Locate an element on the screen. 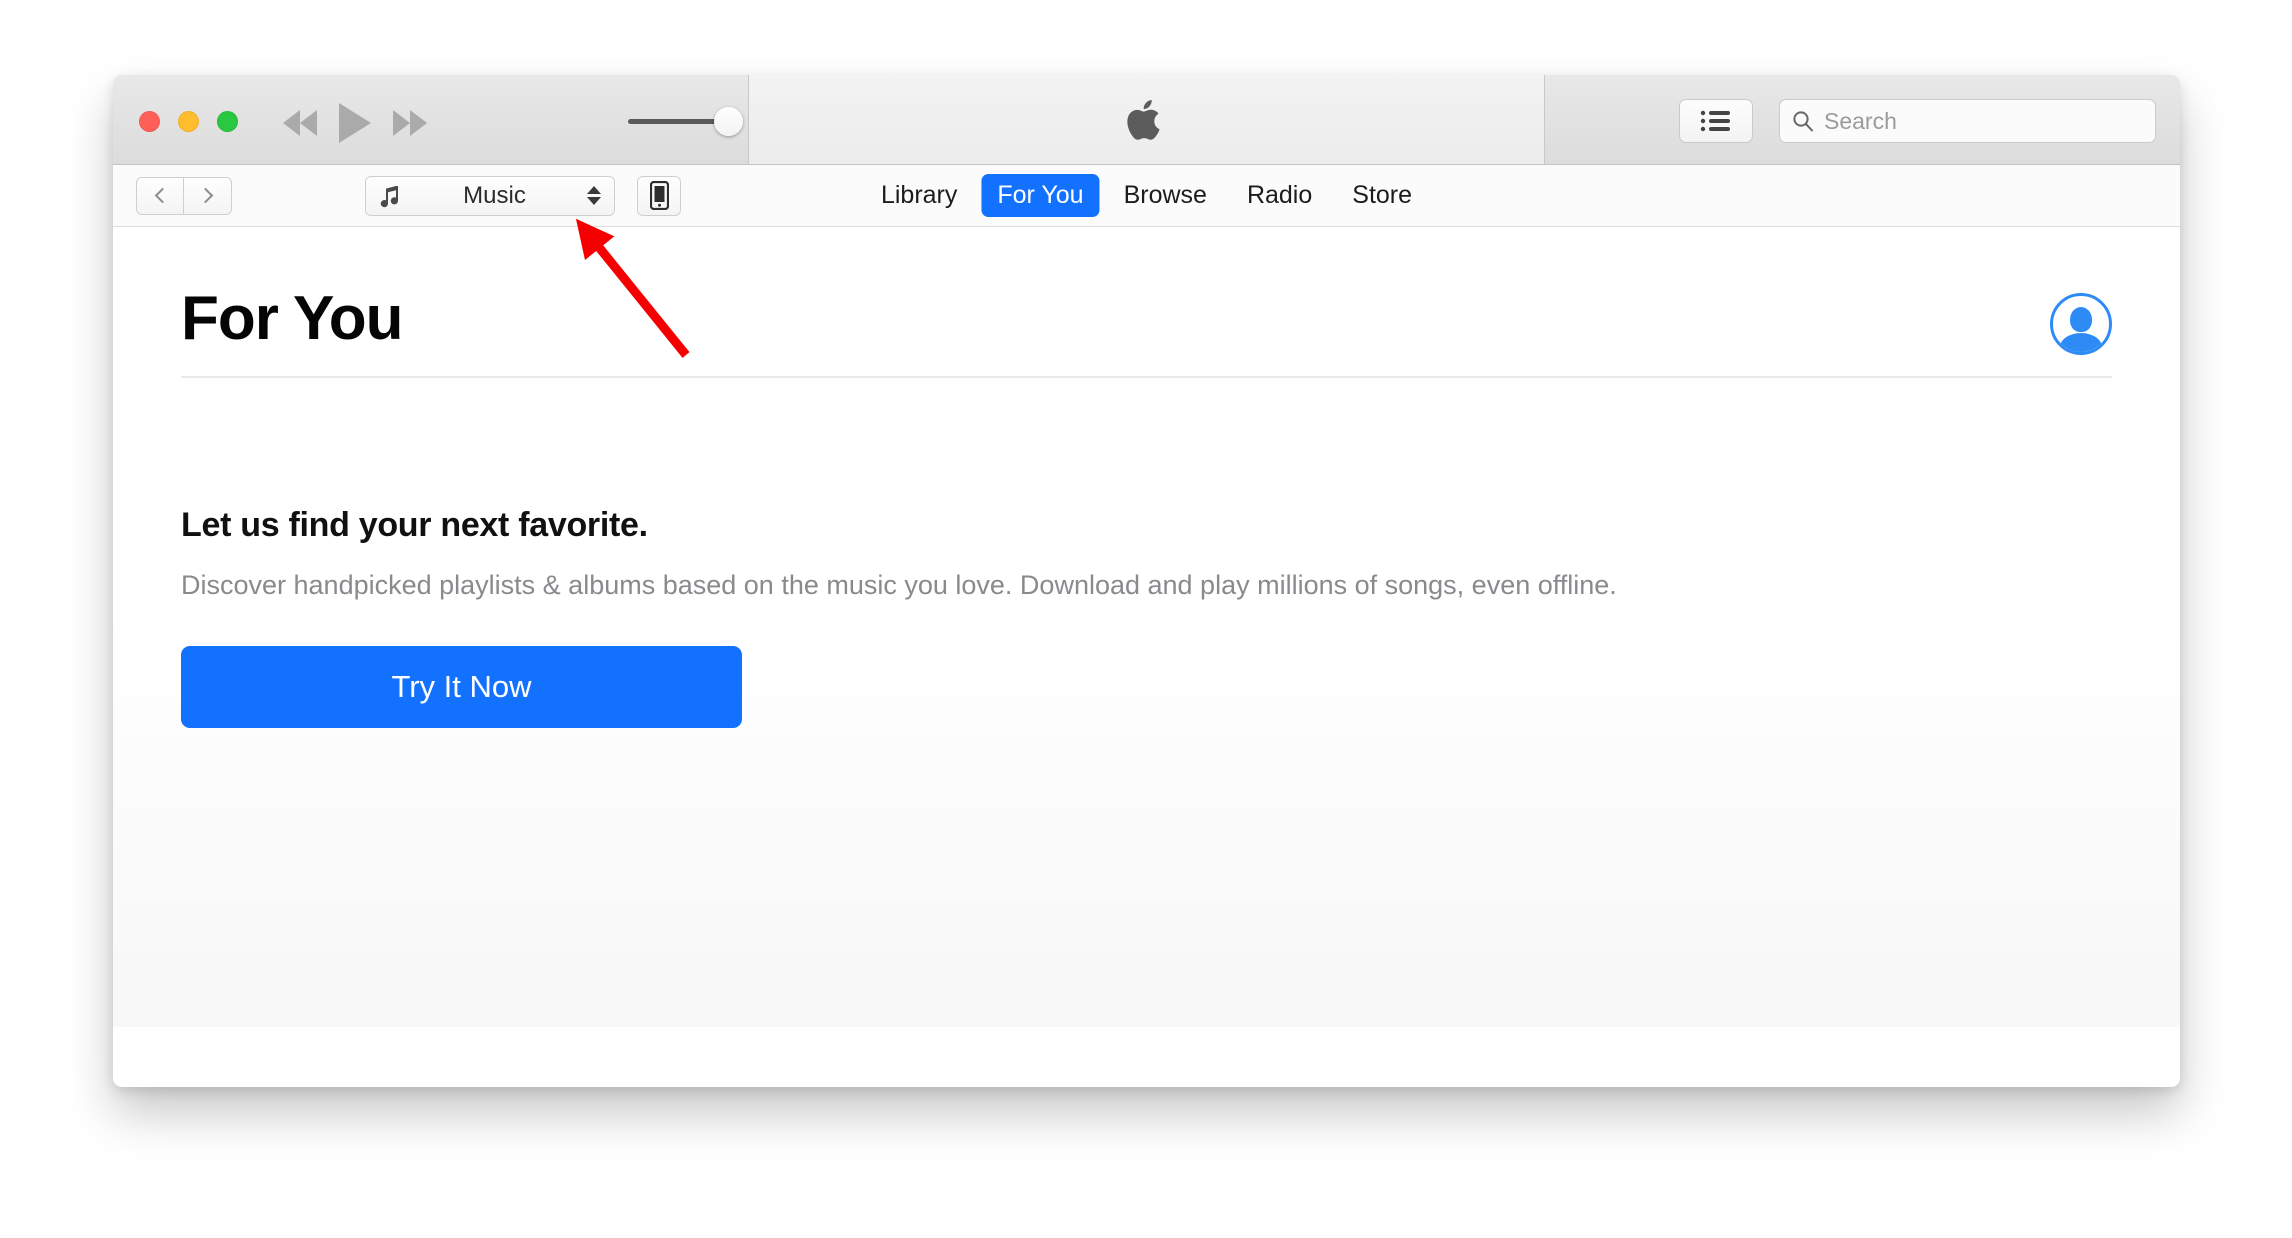 This screenshot has width=2292, height=1238. header-divider is located at coordinates (1146, 377).